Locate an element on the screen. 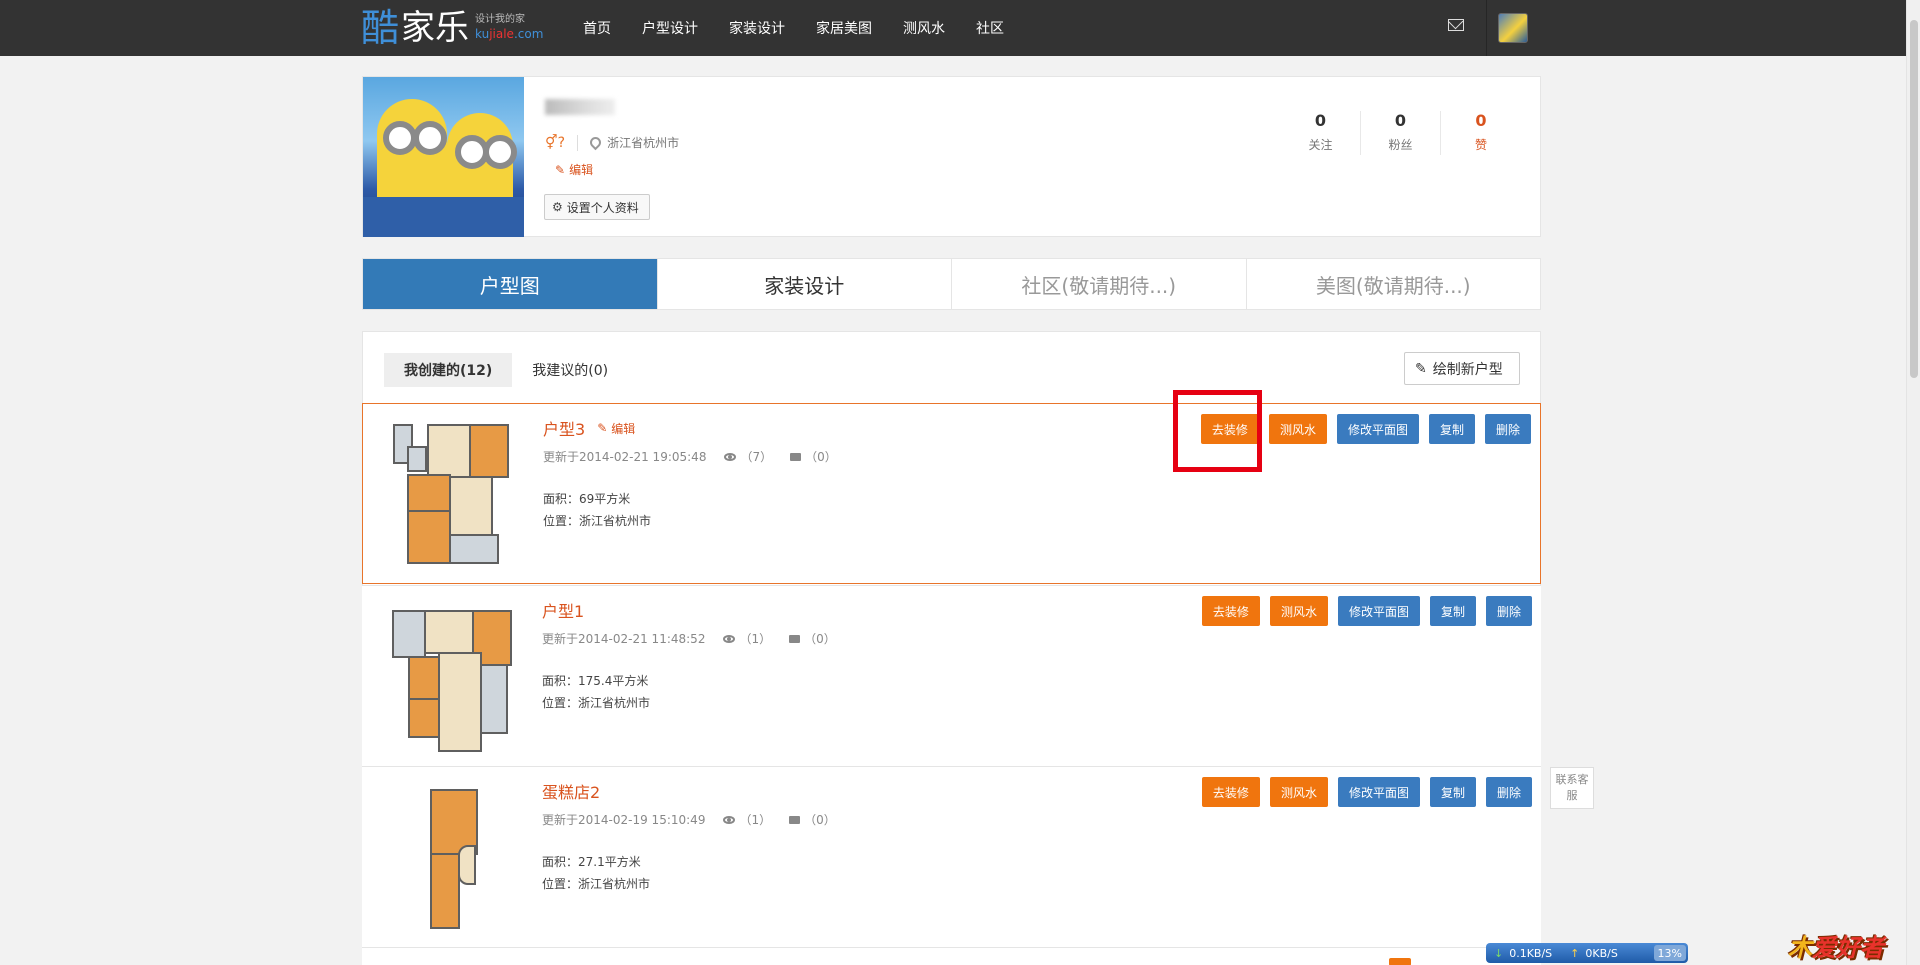 This screenshot has height=965, width=1920. subtab-suggested: 我建议的(0) is located at coordinates (570, 370).